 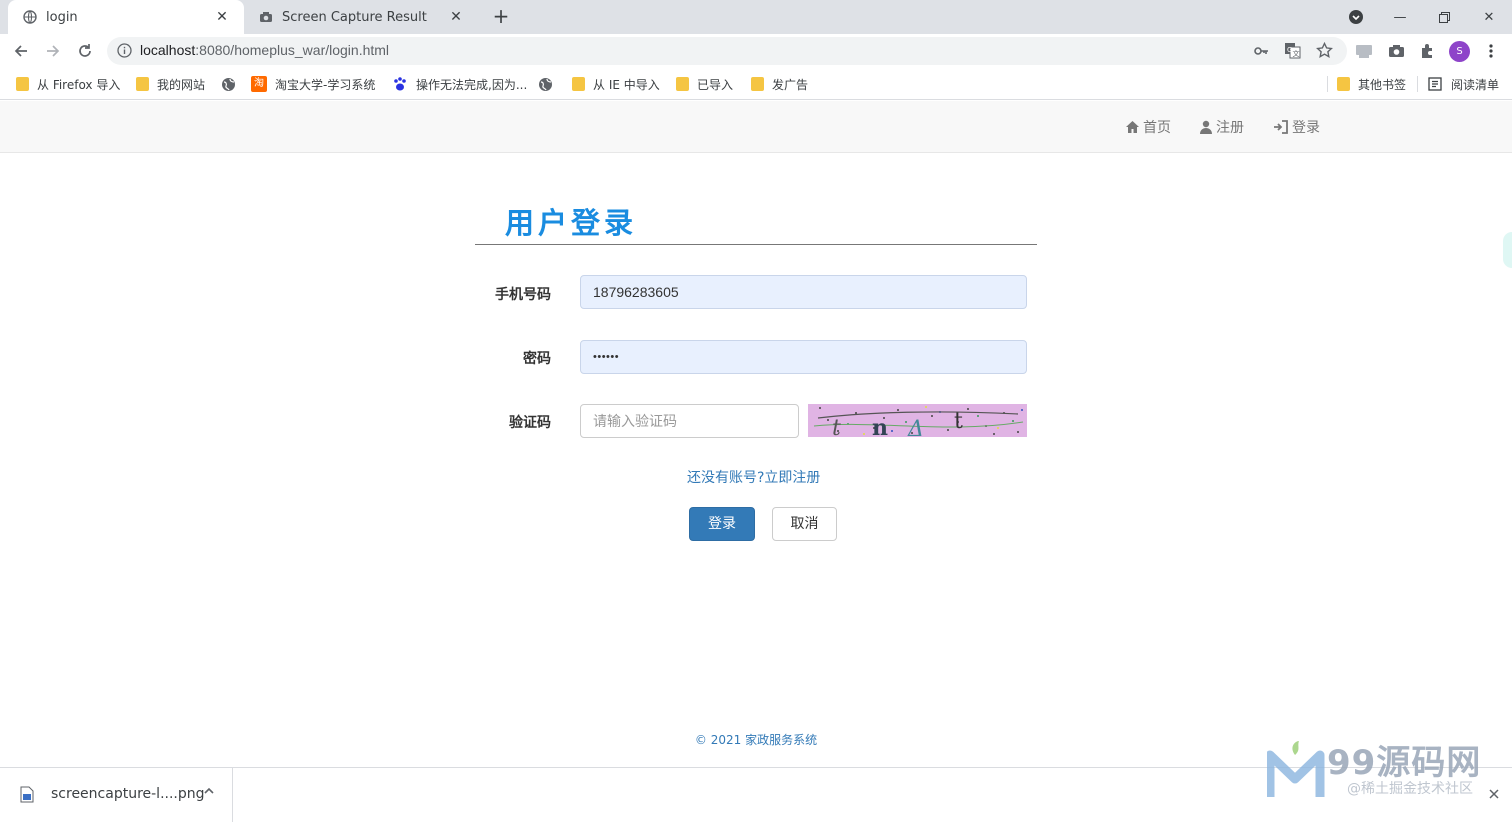 I want to click on info-icon, so click(x=124, y=52).